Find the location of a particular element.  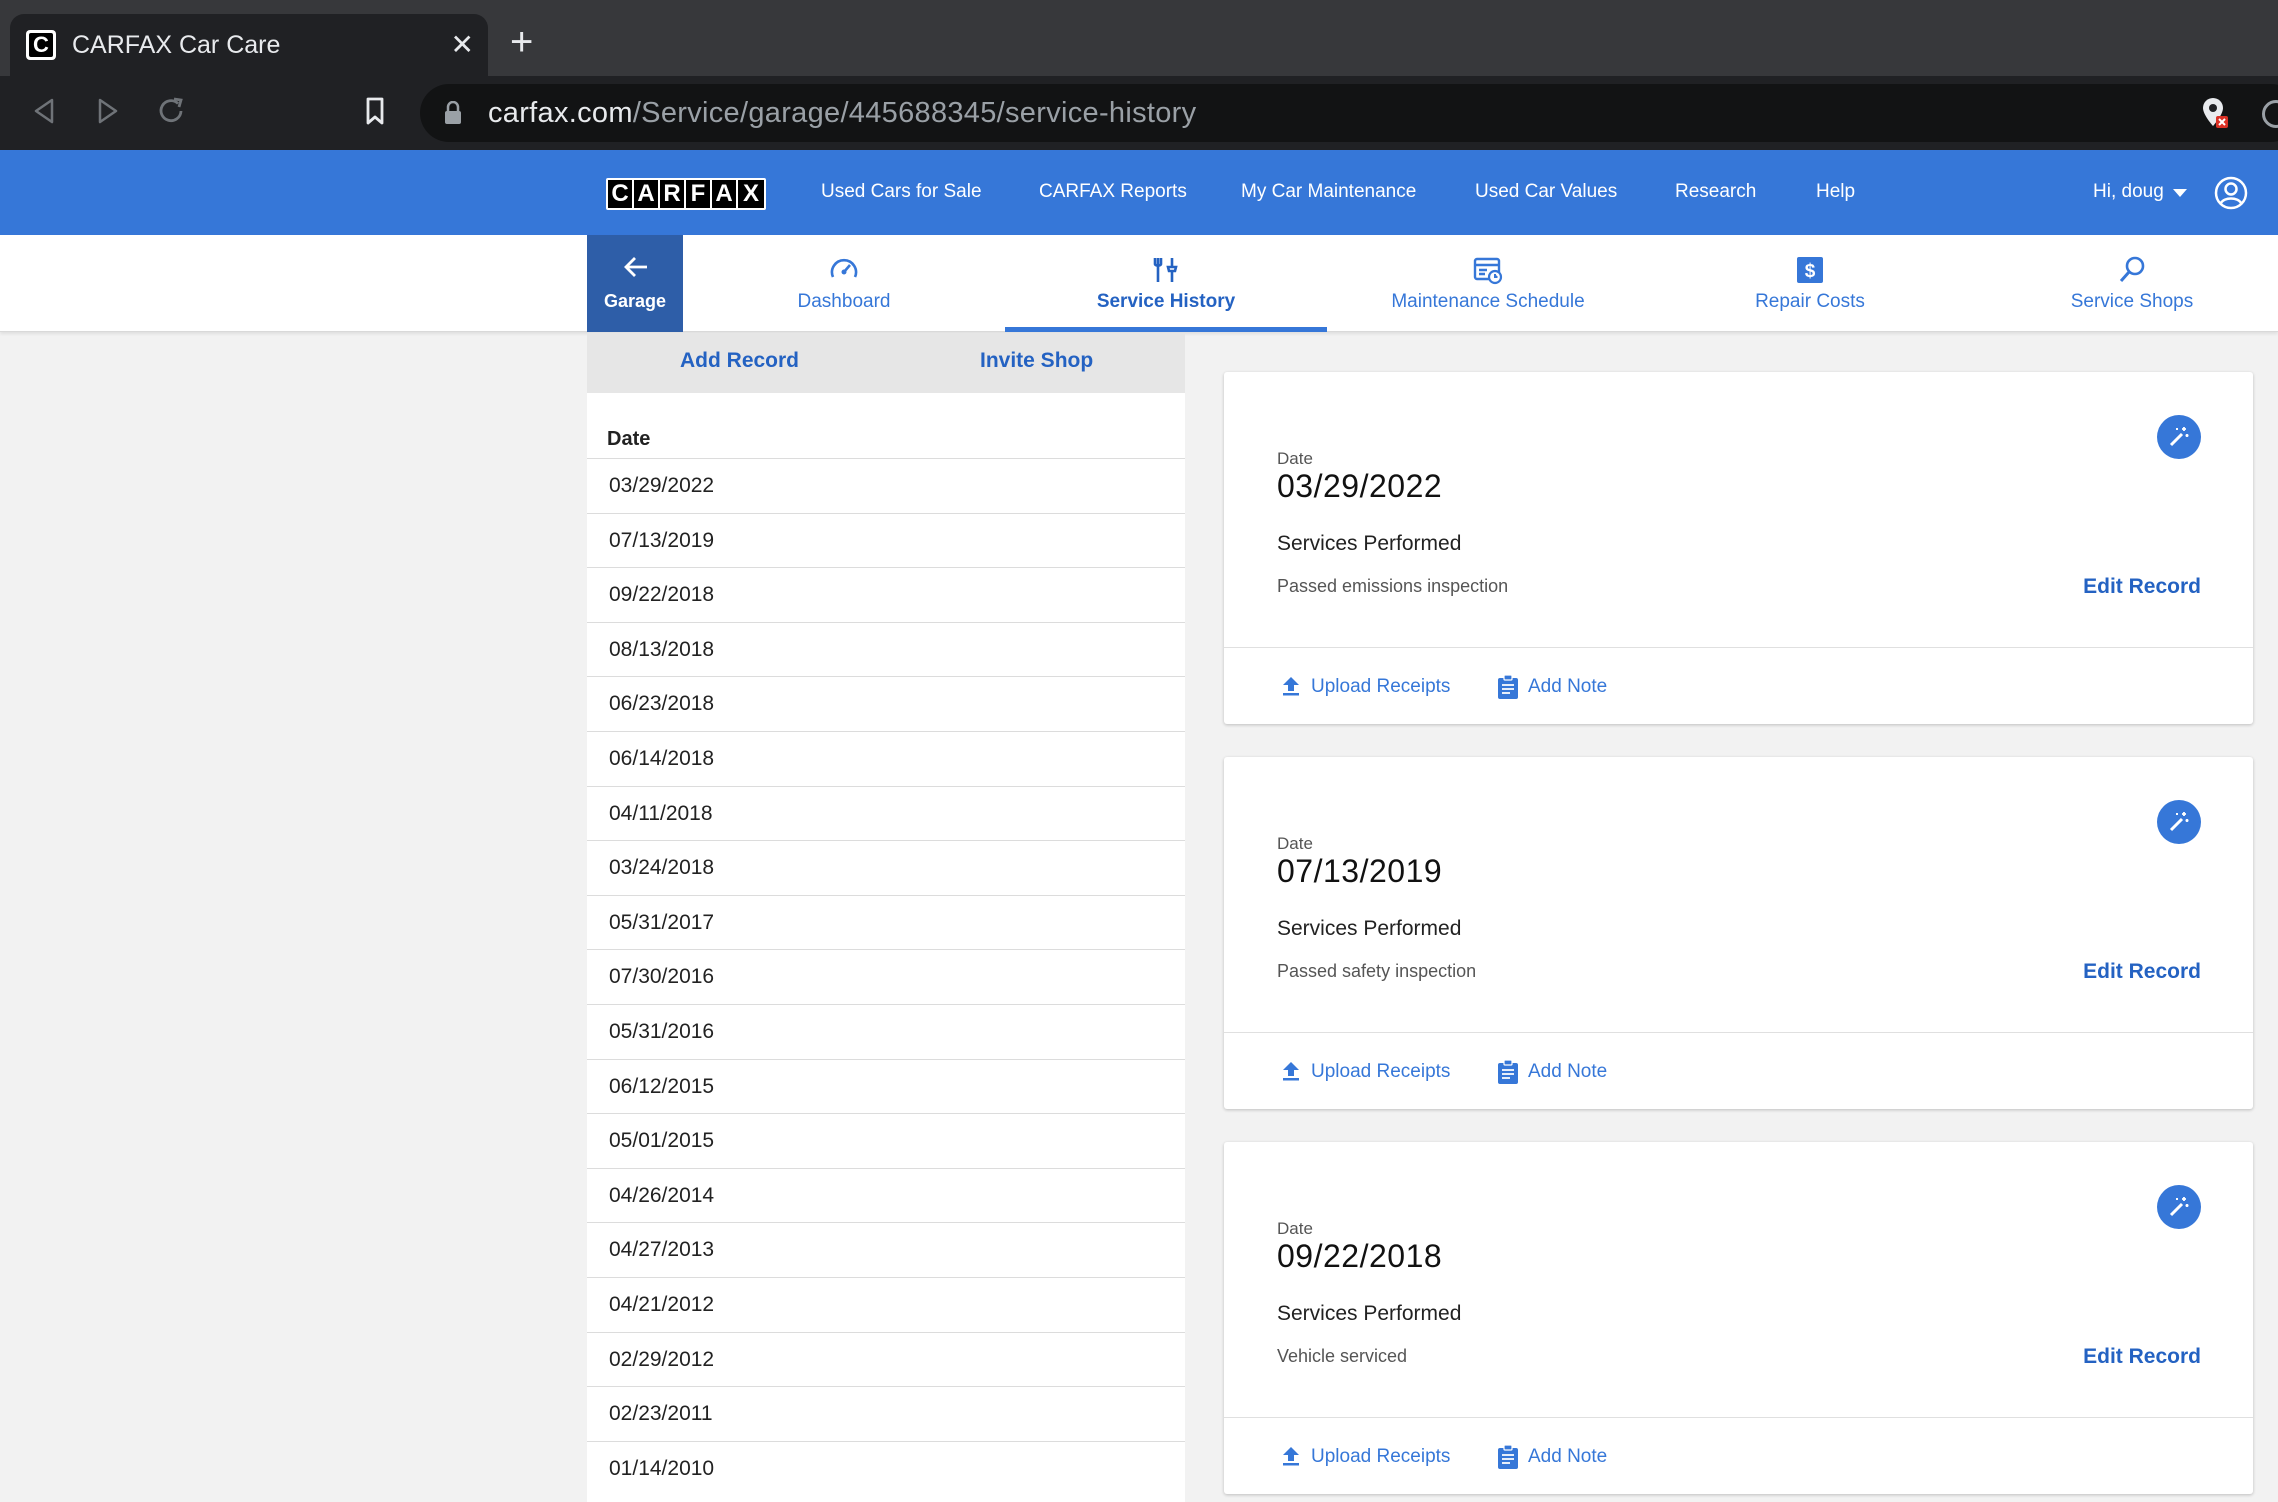

tab-service-shops: Service Shops is located at coordinates (2124, 283).